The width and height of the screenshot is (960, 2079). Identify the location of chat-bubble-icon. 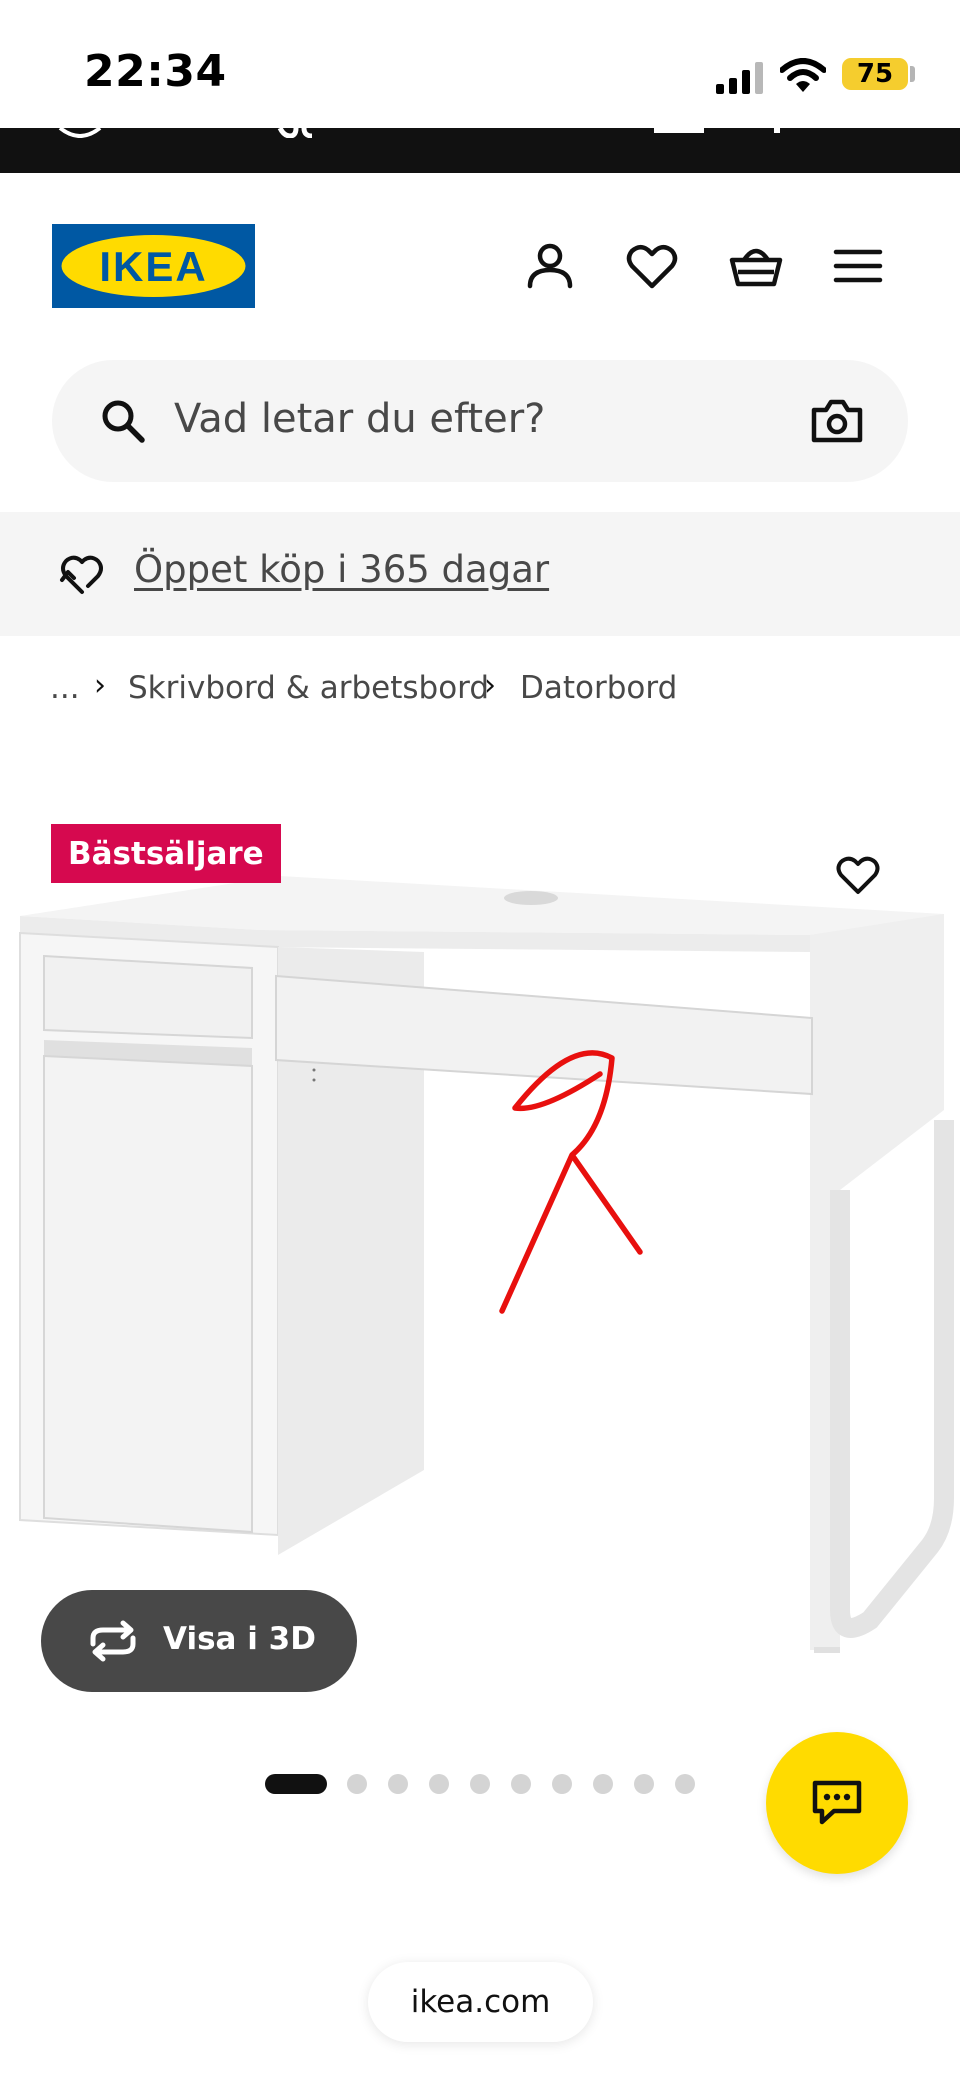
(837, 1802).